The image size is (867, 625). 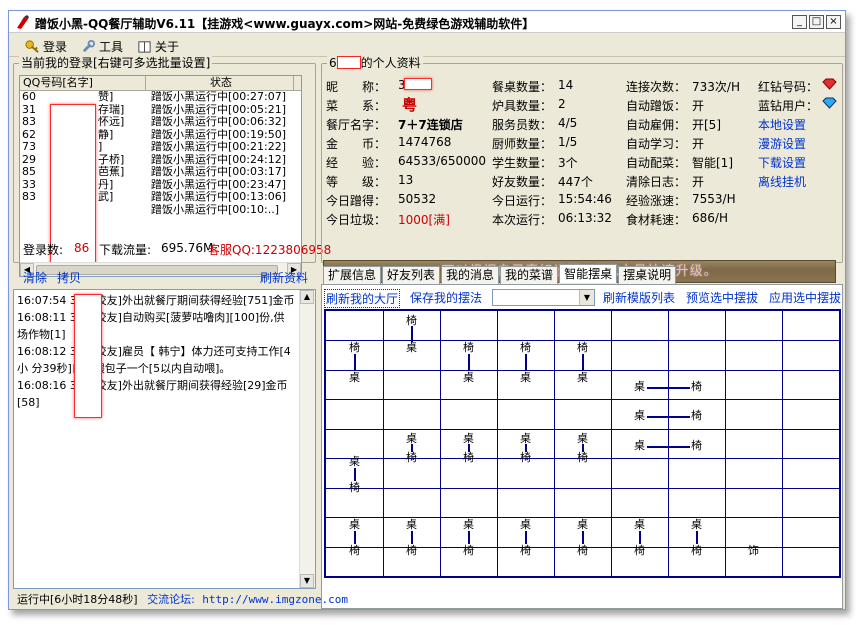 What do you see at coordinates (829, 103) in the screenshot?
I see `blue-diamond-icon` at bounding box center [829, 103].